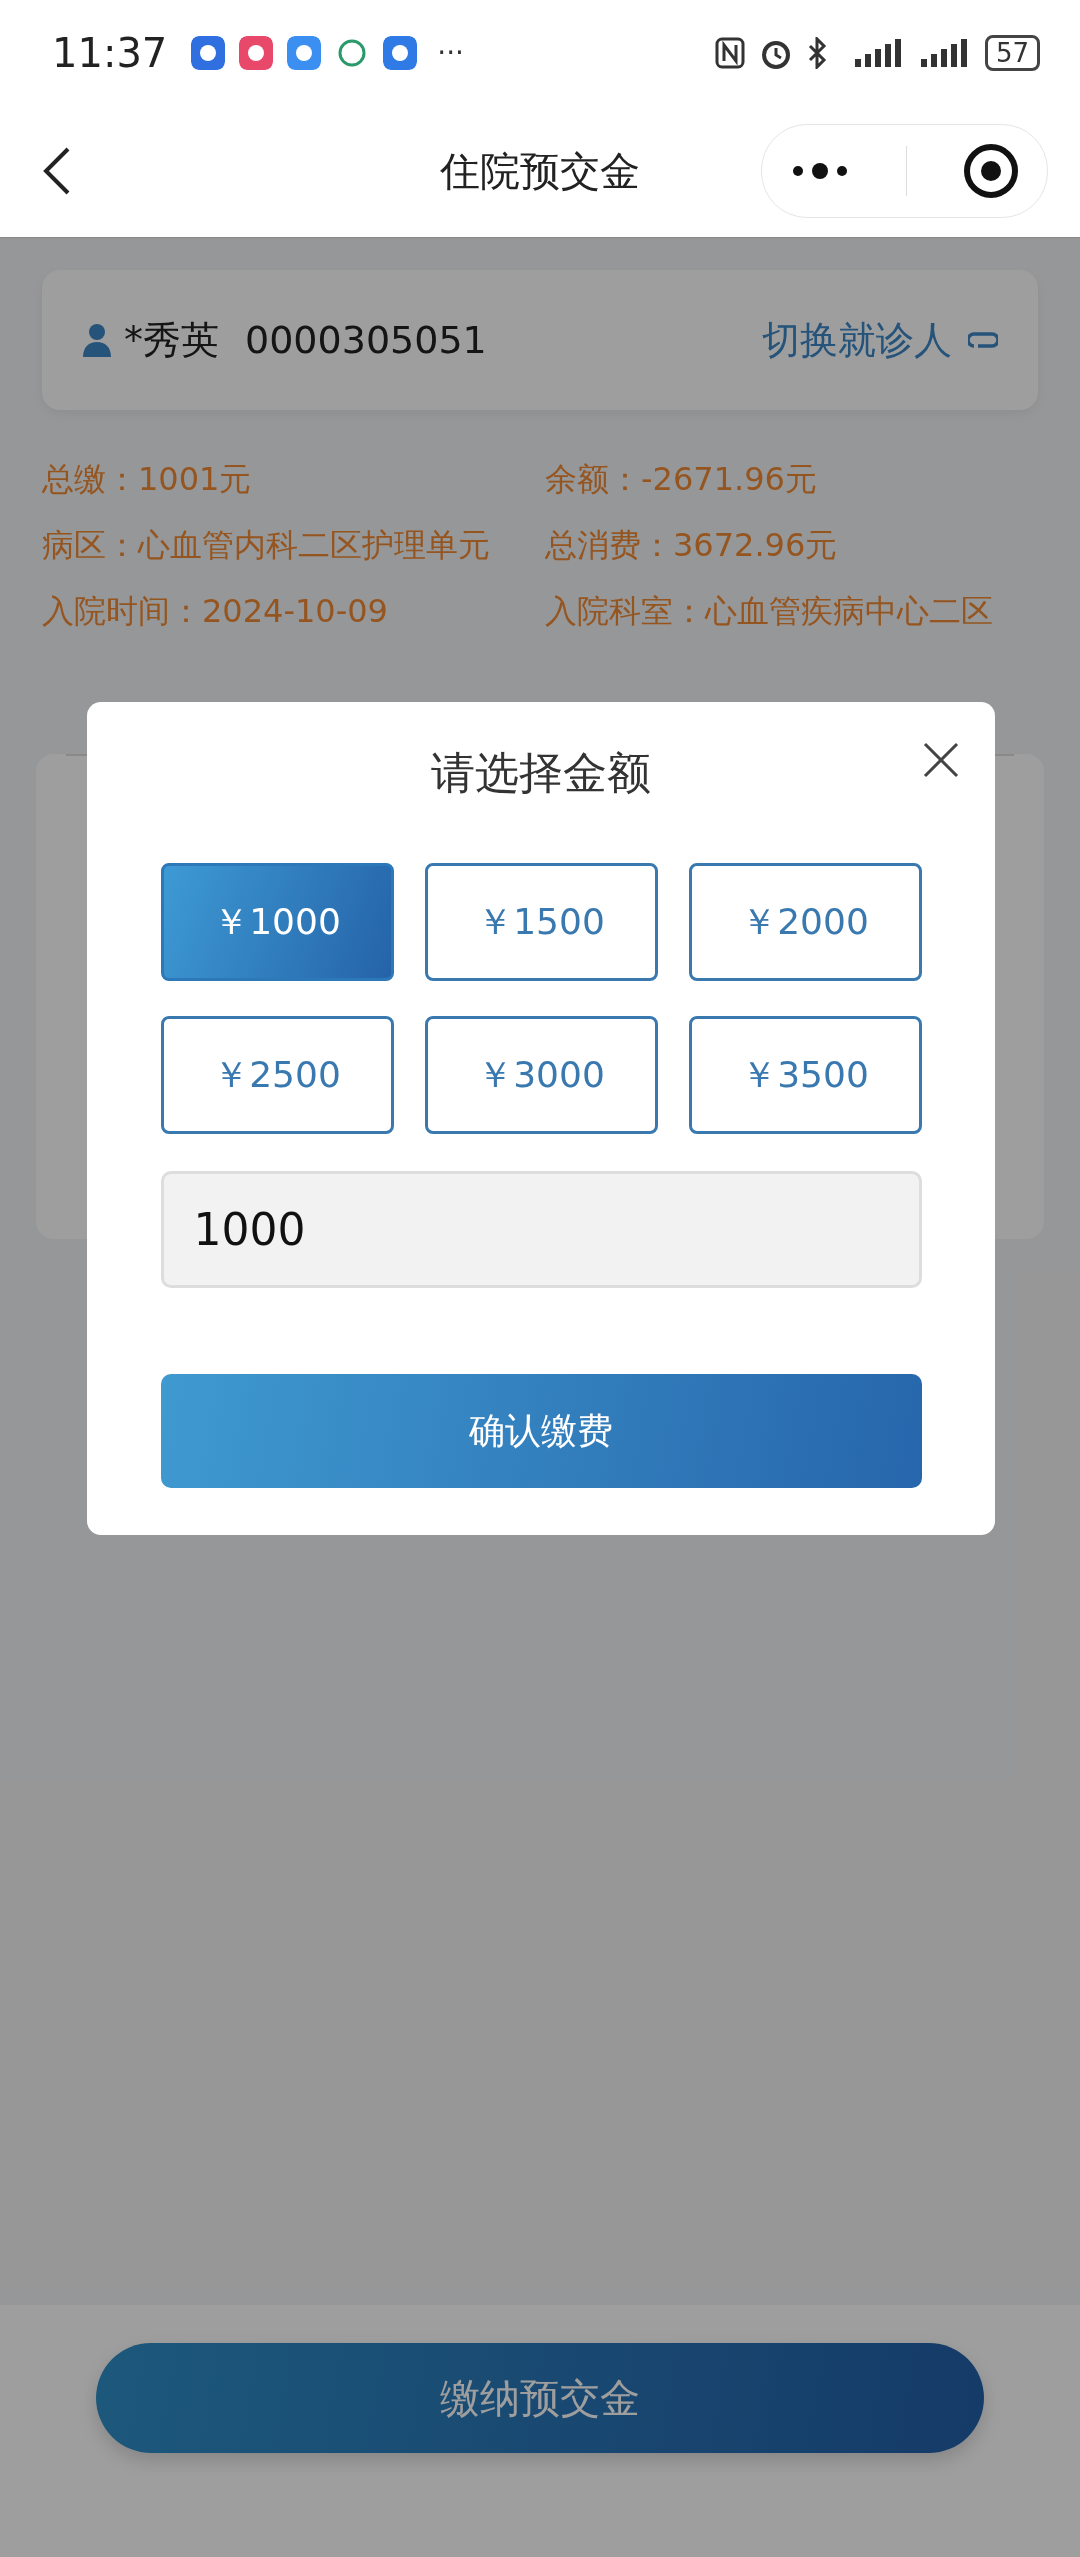 The width and height of the screenshot is (1080, 2557). I want to click on switch-icon, so click(983, 340).